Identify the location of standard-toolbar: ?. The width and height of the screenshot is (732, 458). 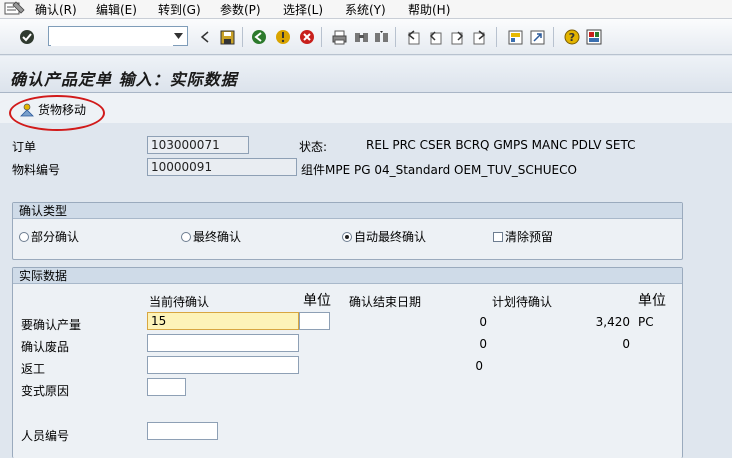
(366, 37).